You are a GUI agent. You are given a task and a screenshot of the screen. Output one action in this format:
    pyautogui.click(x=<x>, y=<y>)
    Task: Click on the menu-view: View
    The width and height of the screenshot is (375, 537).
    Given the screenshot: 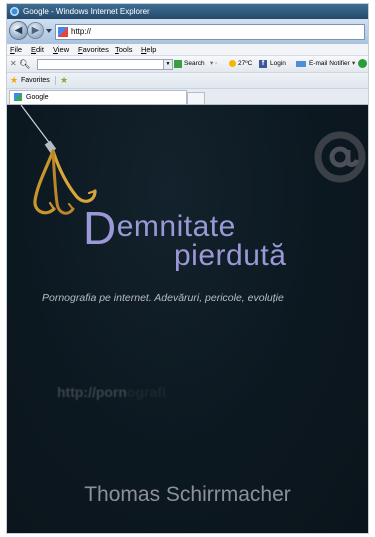 What is the action you would take?
    pyautogui.click(x=61, y=49)
    